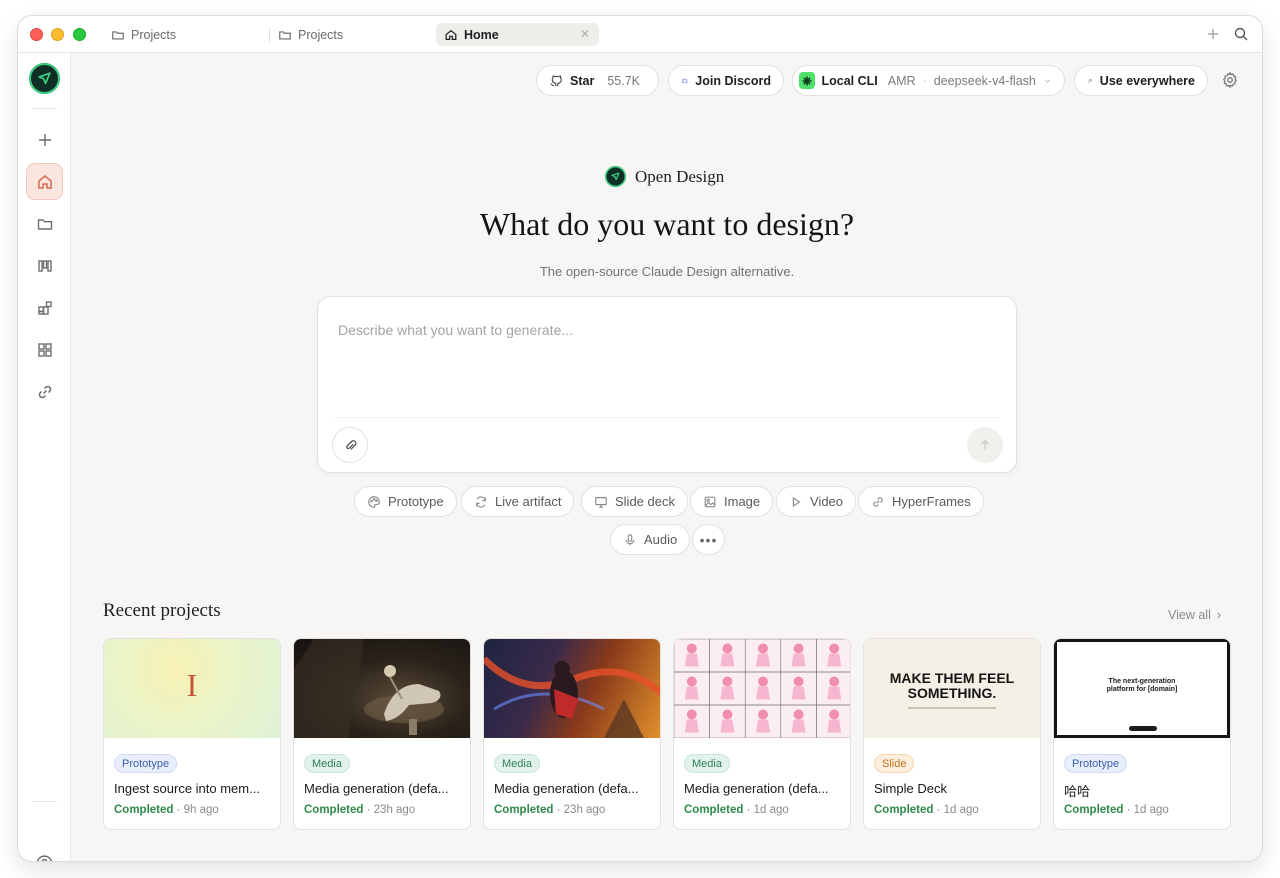  What do you see at coordinates (374, 501) in the screenshot?
I see `palette-icon` at bounding box center [374, 501].